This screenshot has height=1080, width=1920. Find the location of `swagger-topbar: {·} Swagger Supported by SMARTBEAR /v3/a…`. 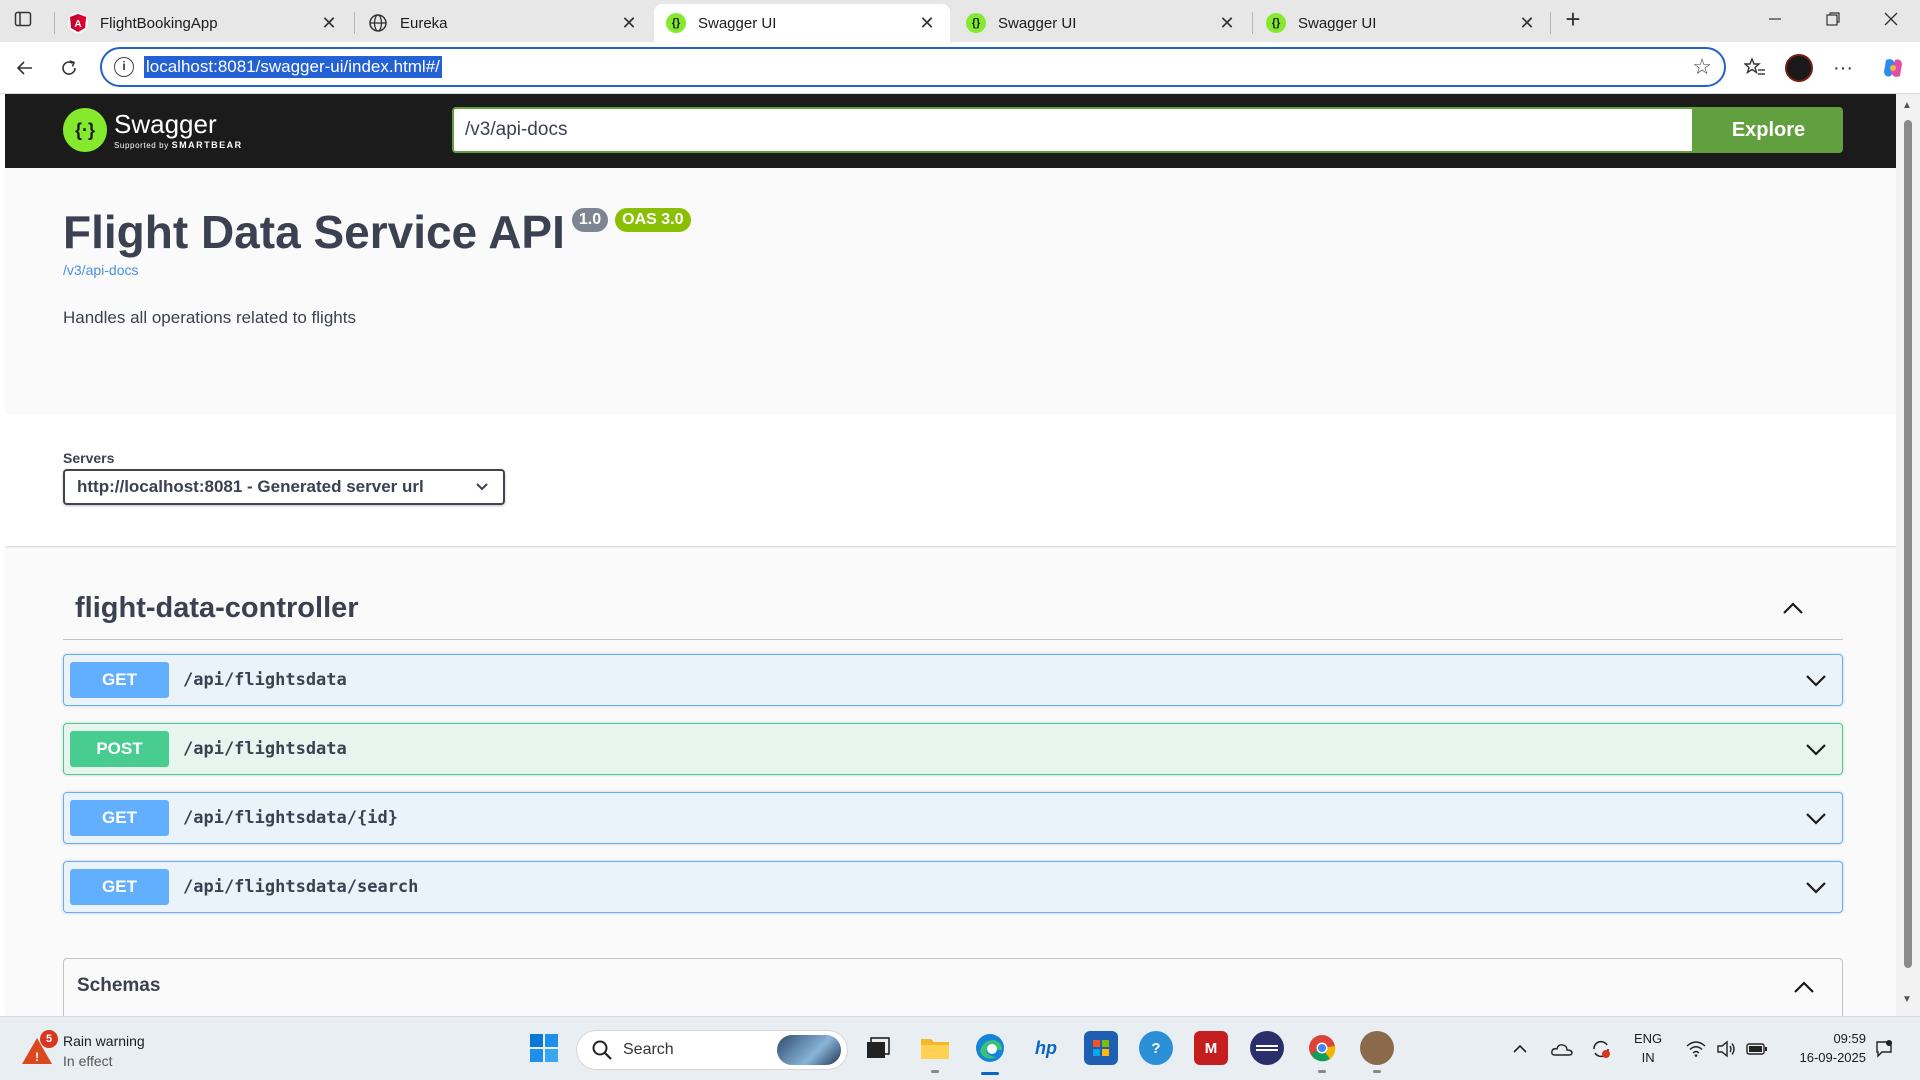

swagger-topbar: {·} Swagger Supported by SMARTBEAR /v3/a… is located at coordinates (950, 131).